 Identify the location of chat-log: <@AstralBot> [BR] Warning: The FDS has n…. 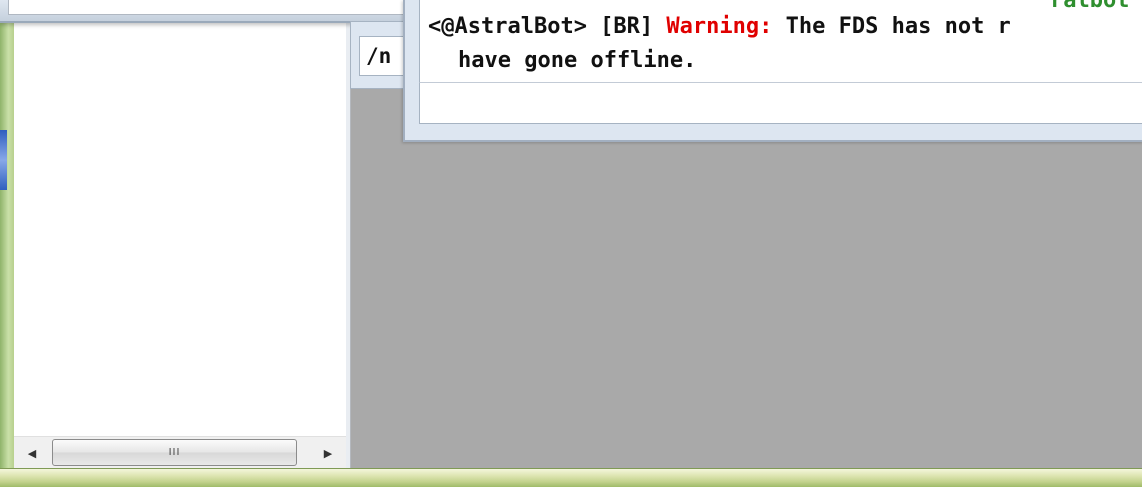
(780, 41).